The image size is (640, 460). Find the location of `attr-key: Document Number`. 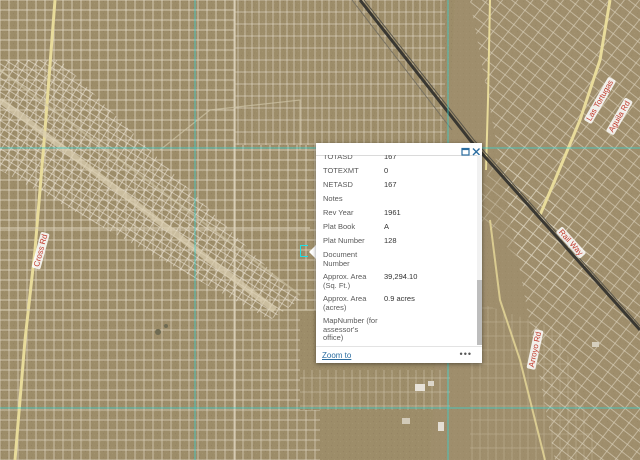

attr-key: Document Number is located at coordinates (340, 259).